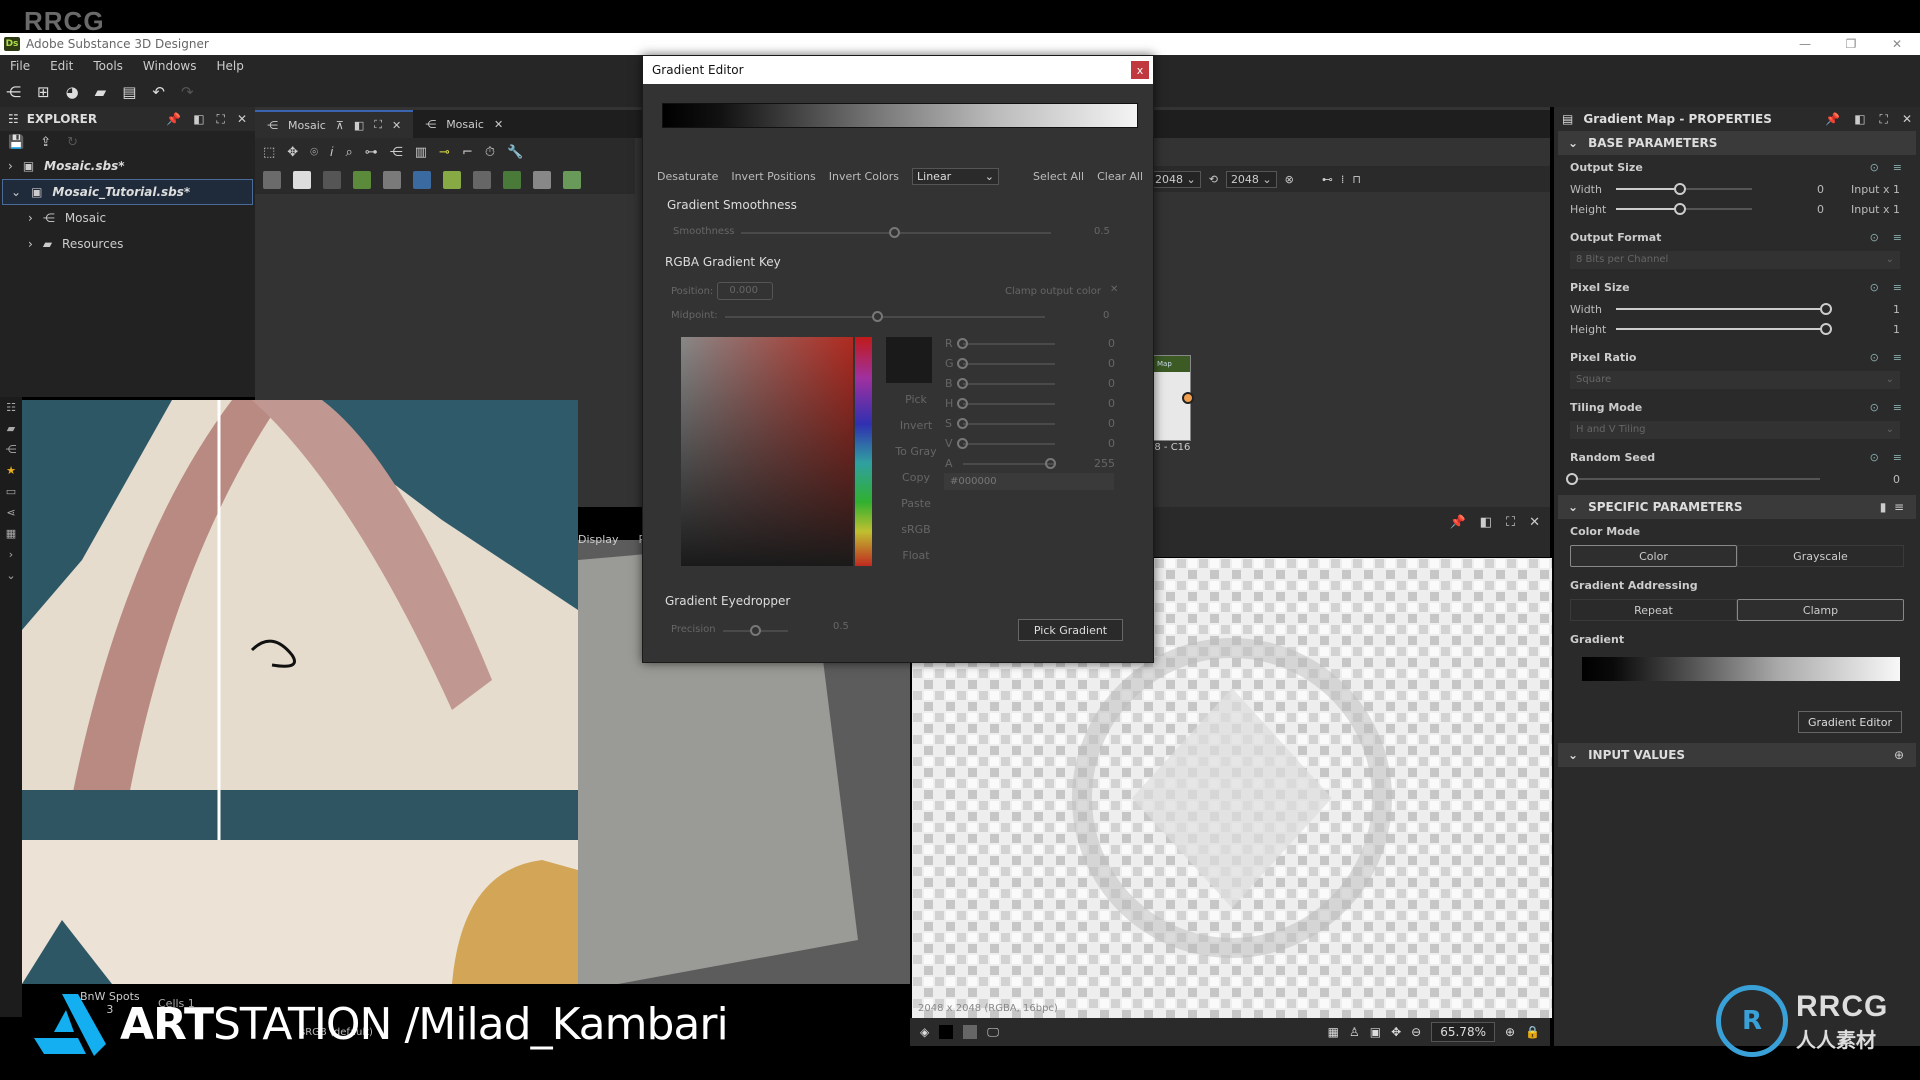 This screenshot has height=1080, width=1920. I want to click on tree-item-resources: › ▰ Resources, so click(127, 244).